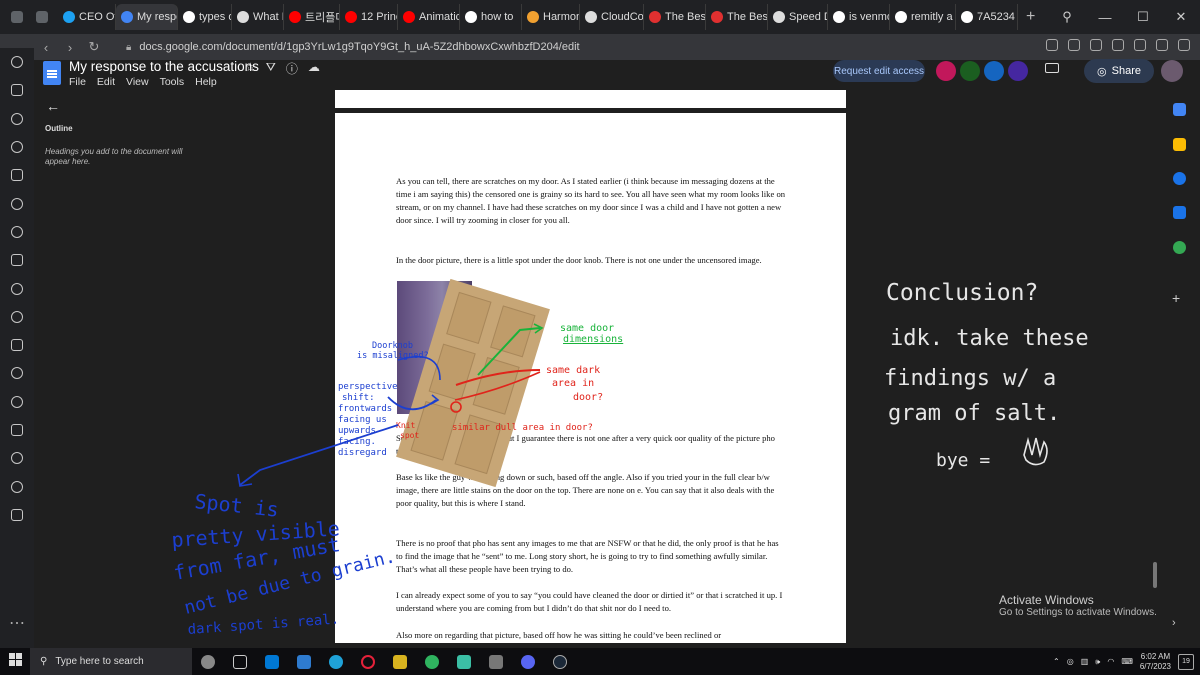 The height and width of the screenshot is (675, 1200). Describe the element at coordinates (1085, 661) in the screenshot. I see `network-icon: ▥` at that location.